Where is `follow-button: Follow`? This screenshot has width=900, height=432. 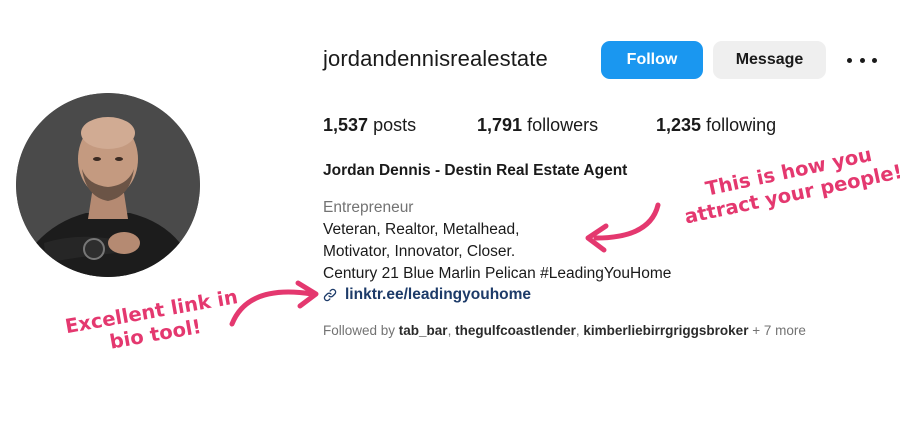
follow-button: Follow is located at coordinates (652, 60).